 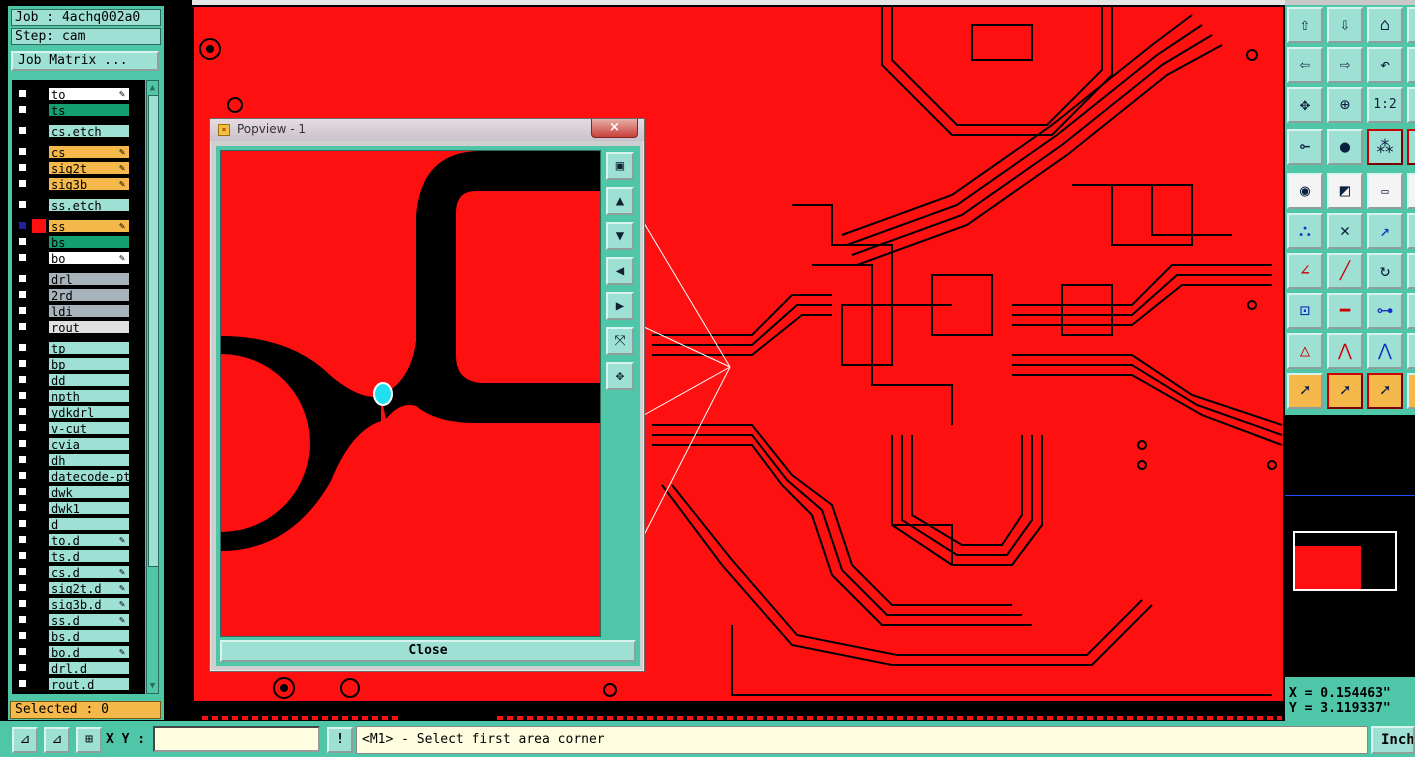 I want to click on layer-row: v-cut, so click(x=73, y=428).